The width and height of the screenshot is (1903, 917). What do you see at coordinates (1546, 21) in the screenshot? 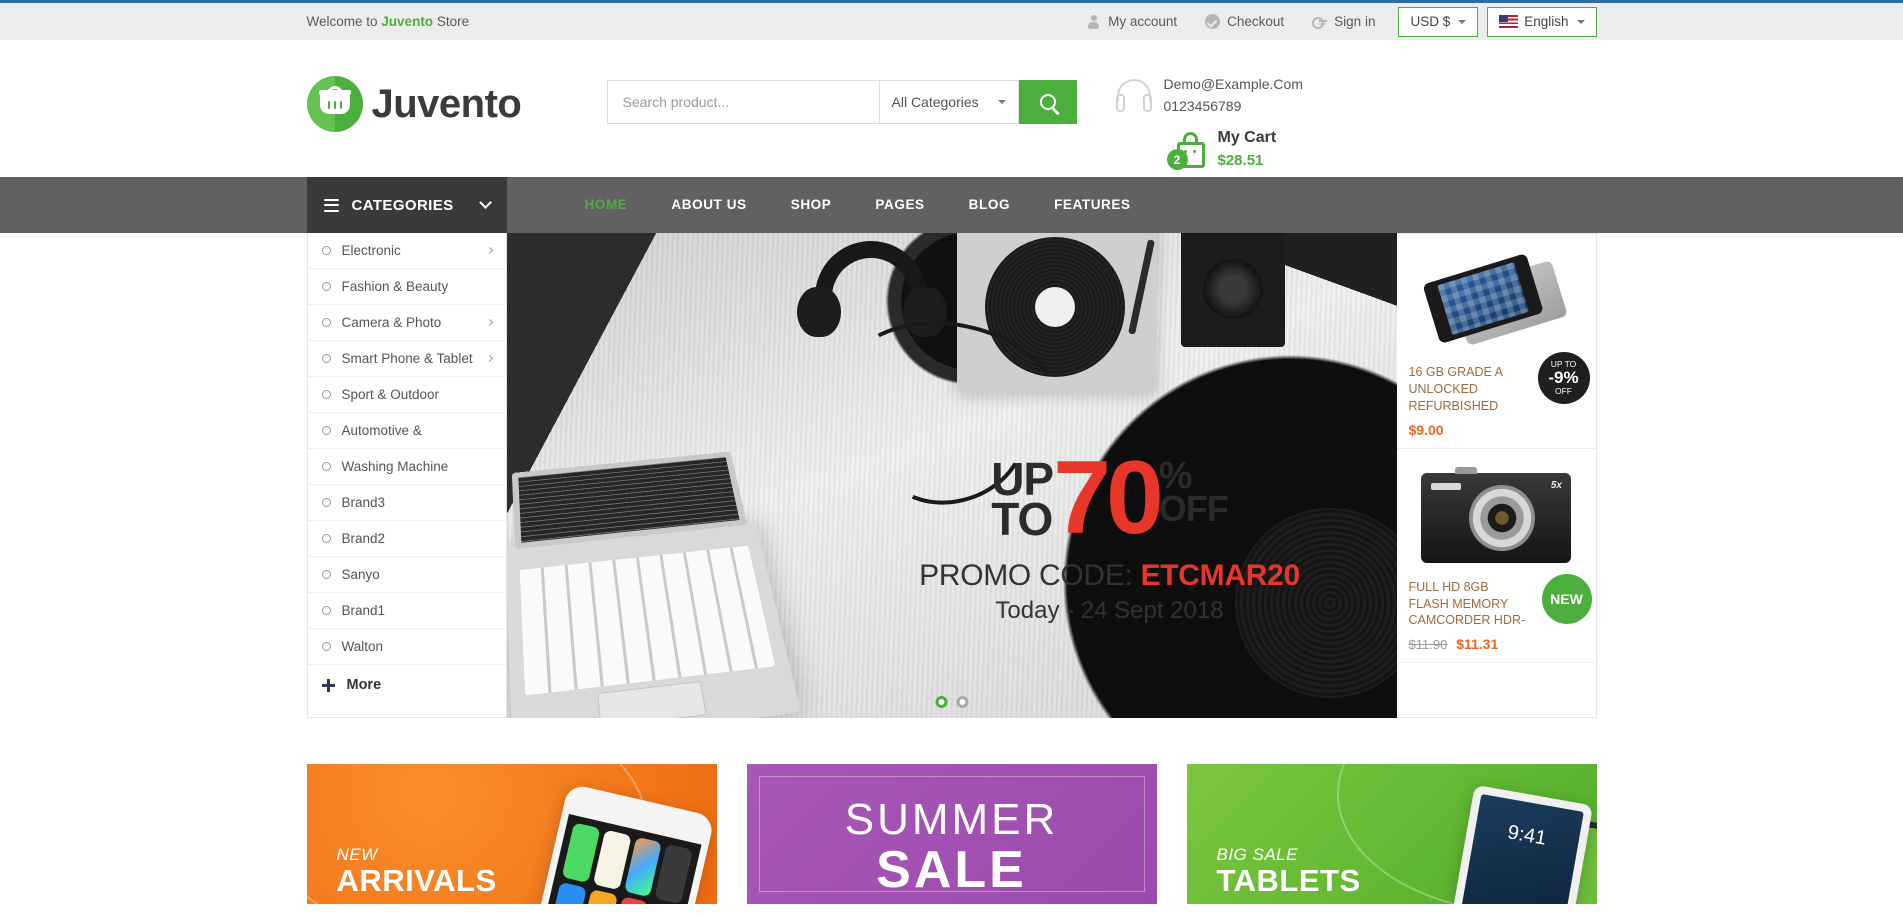
I see `language-value: English` at bounding box center [1546, 21].